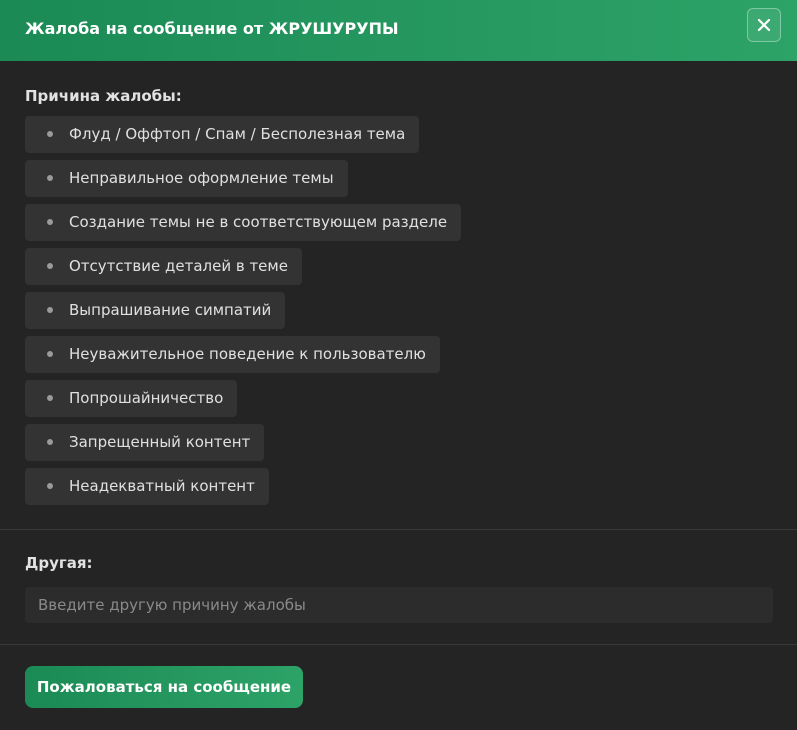 This screenshot has width=797, height=730. What do you see at coordinates (146, 398) in the screenshot?
I see `reason-option-label: Попрошайничество` at bounding box center [146, 398].